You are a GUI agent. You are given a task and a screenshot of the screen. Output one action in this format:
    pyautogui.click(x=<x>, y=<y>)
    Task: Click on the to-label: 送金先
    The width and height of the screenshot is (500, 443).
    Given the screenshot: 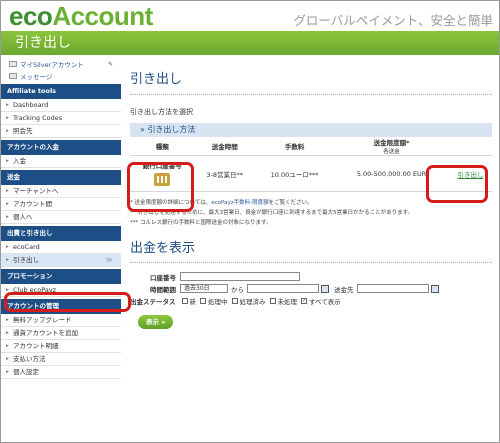 What is the action you would take?
    pyautogui.click(x=344, y=289)
    